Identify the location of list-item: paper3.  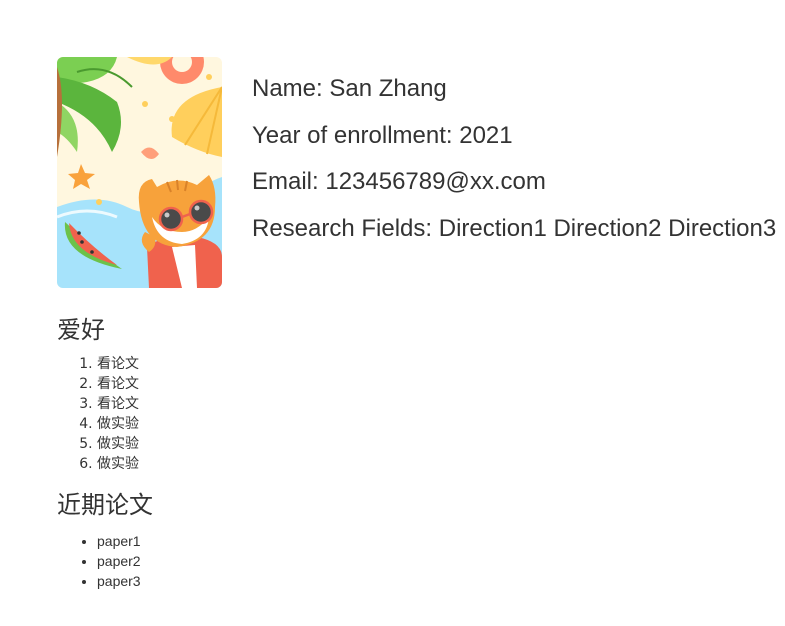
(119, 581).